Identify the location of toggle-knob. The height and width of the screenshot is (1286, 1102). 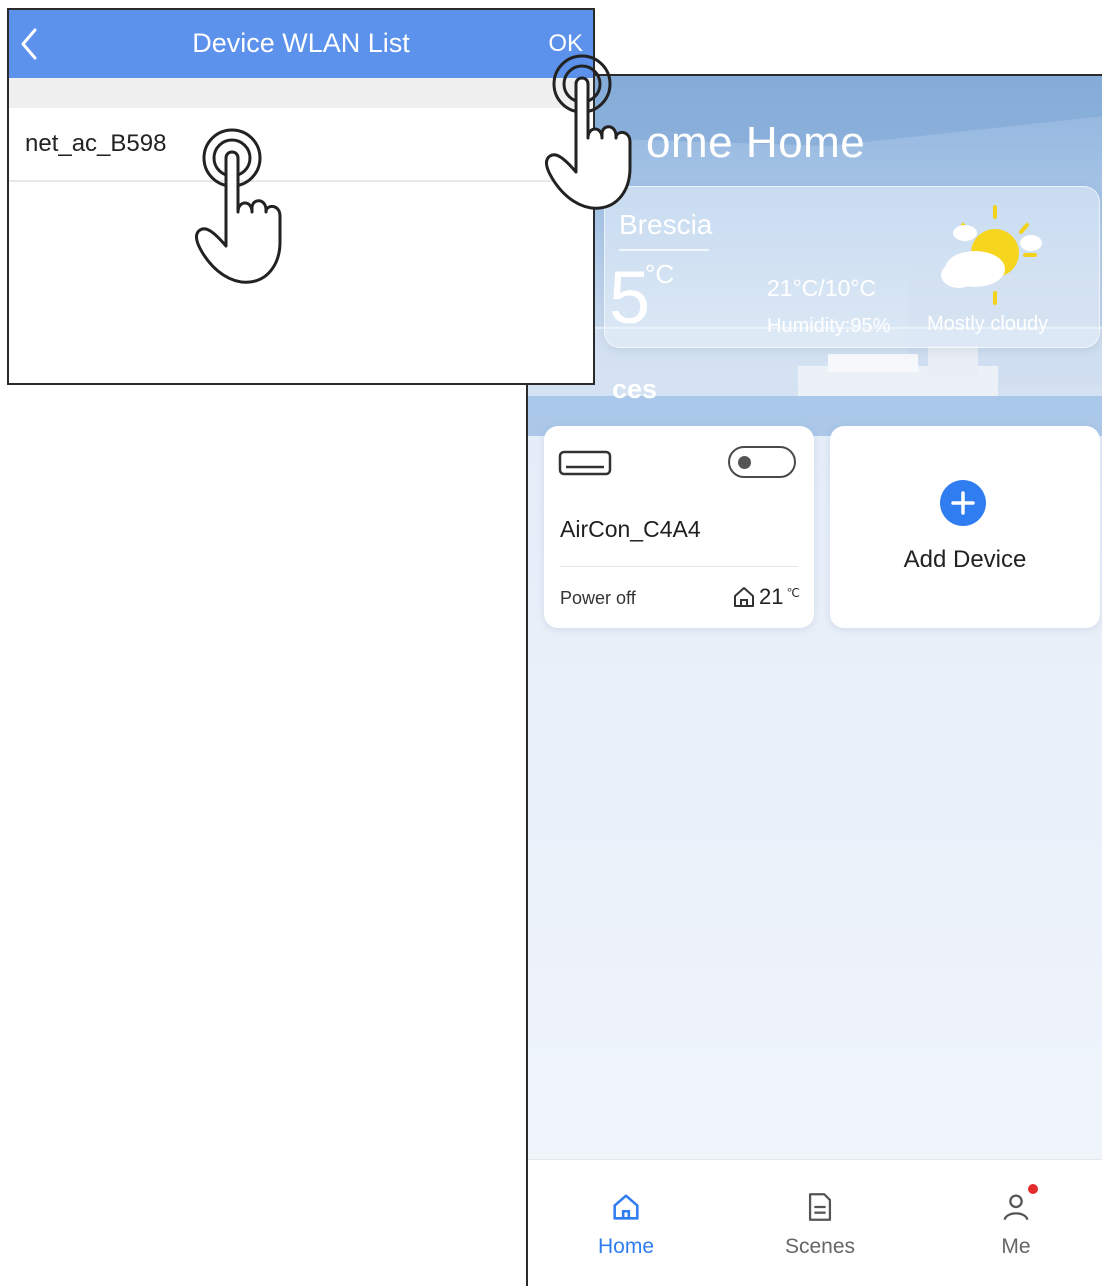
(744, 462).